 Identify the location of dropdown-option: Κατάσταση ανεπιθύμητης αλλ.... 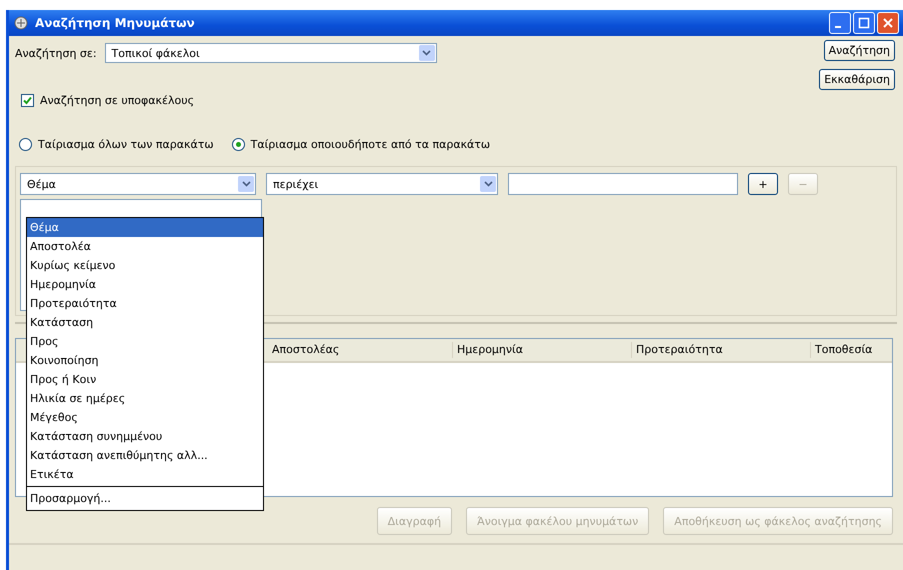
(145, 455).